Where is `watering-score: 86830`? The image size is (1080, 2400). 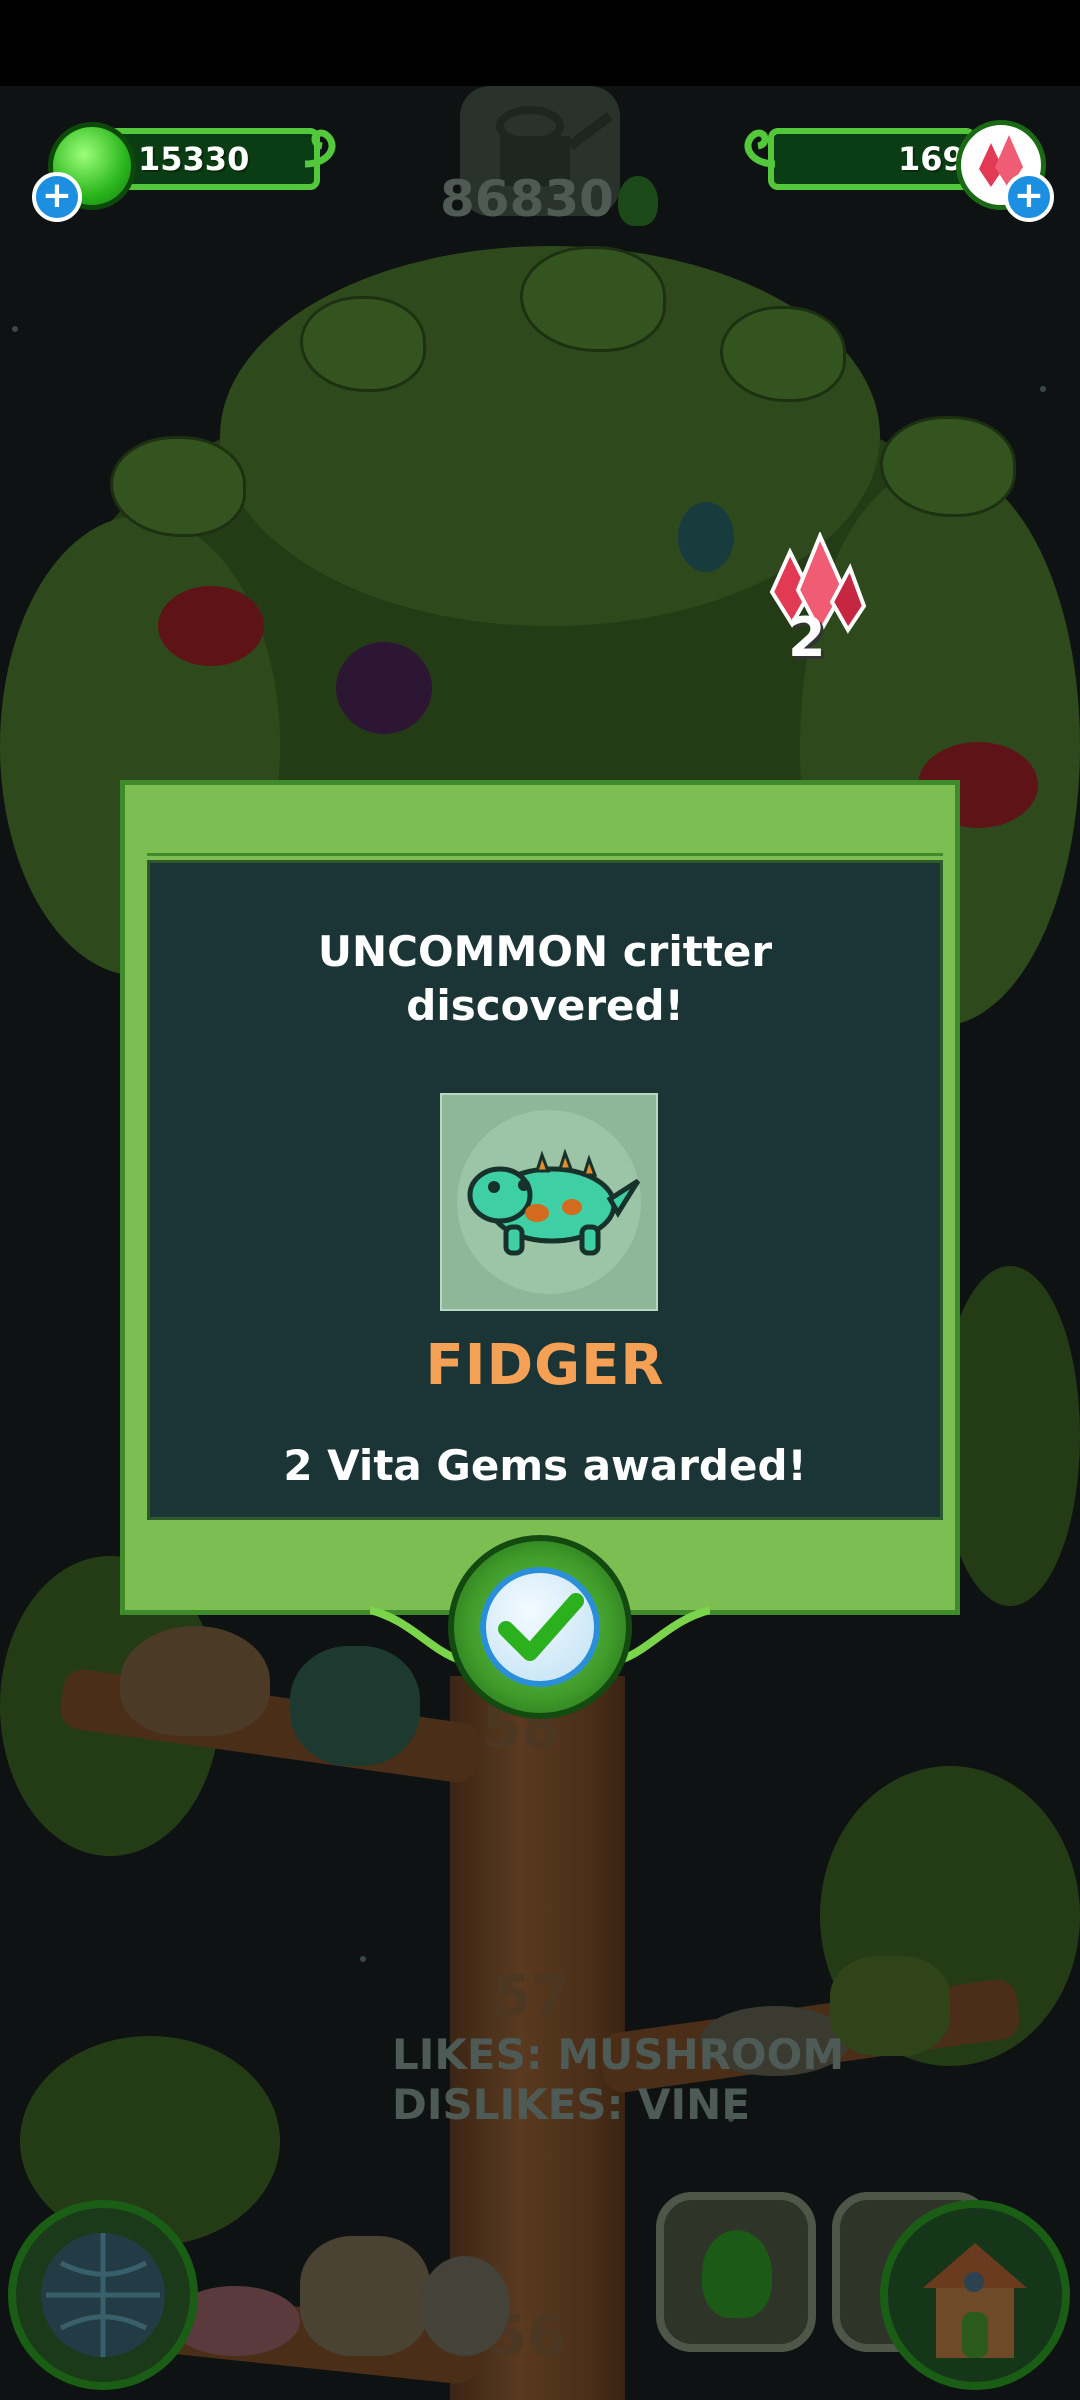 watering-score: 86830 is located at coordinates (527, 199).